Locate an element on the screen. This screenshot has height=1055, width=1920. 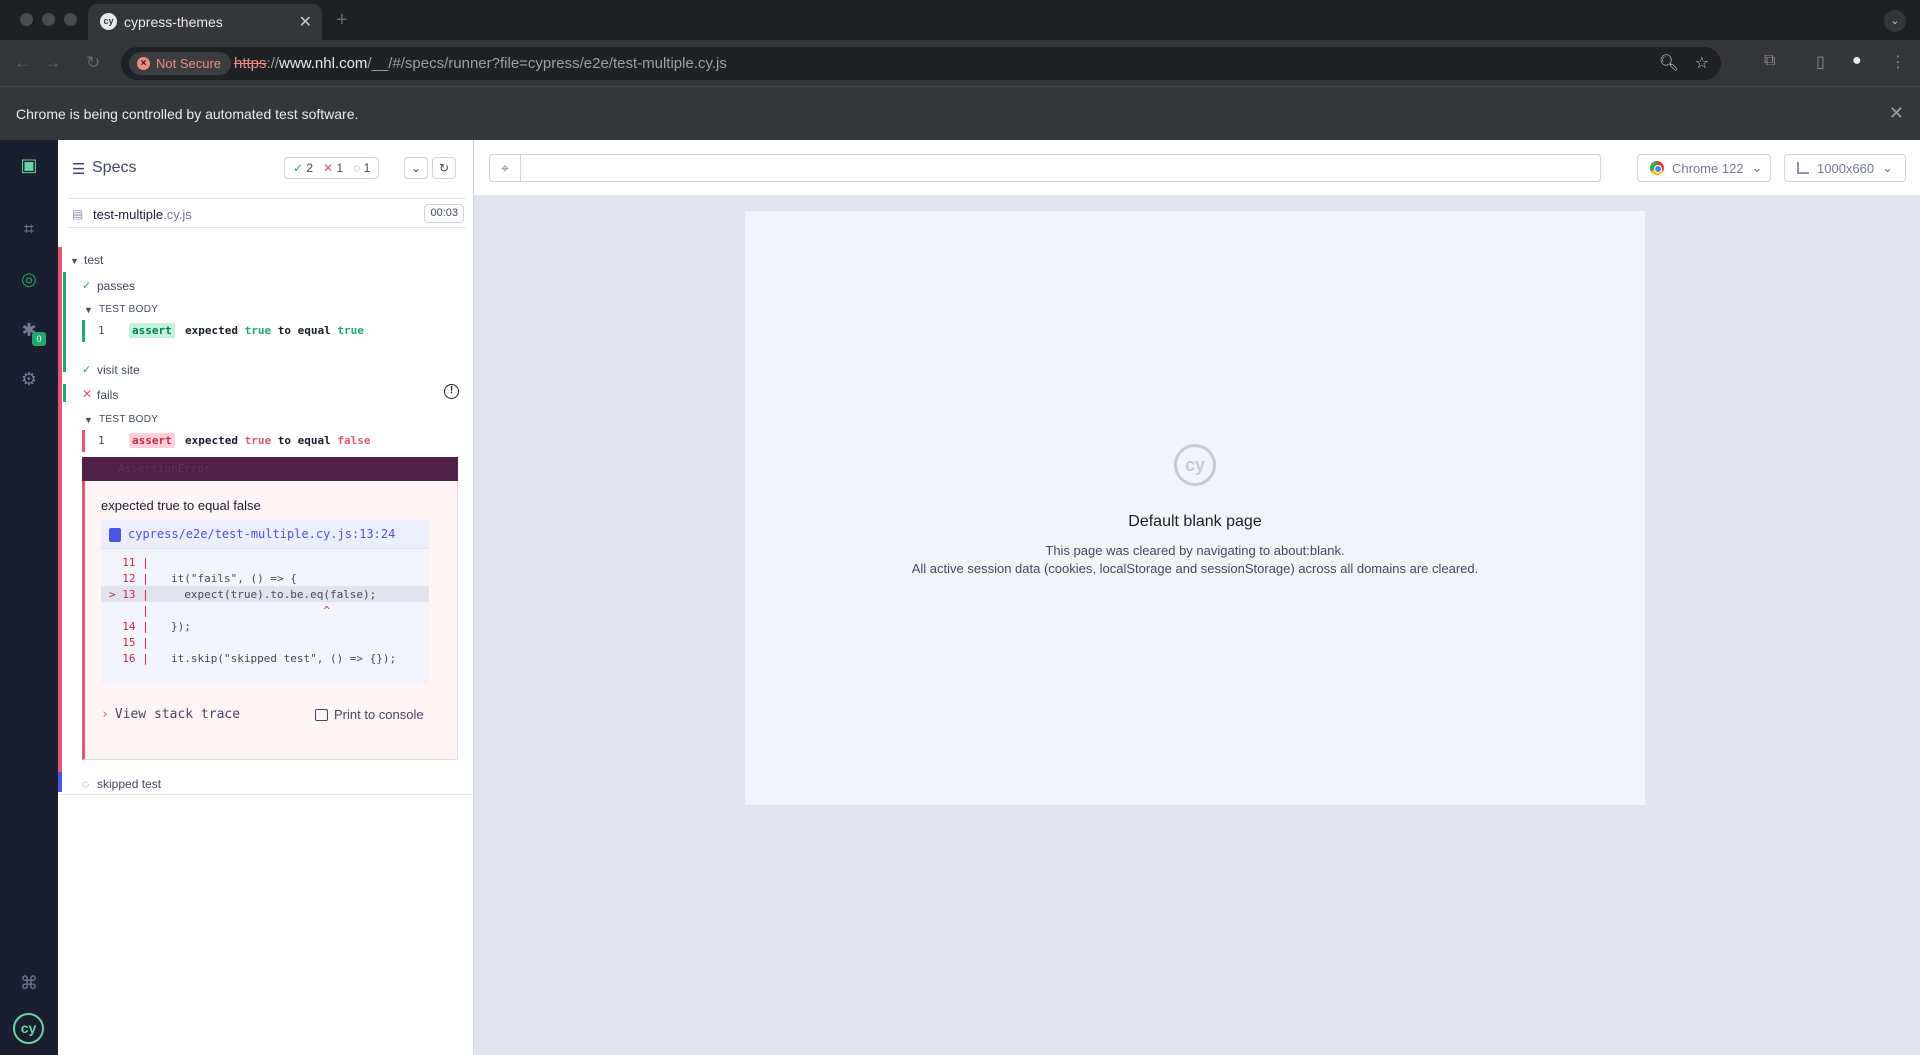
test-visit-site: visit site is located at coordinates (118, 370).